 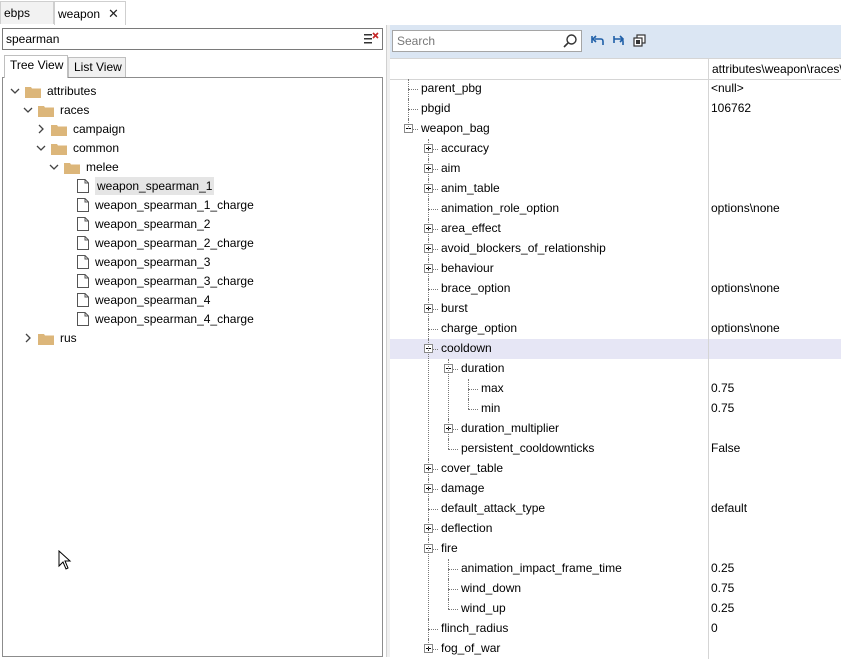 What do you see at coordinates (55, 110) in the screenshot?
I see `tree-folder-node: races` at bounding box center [55, 110].